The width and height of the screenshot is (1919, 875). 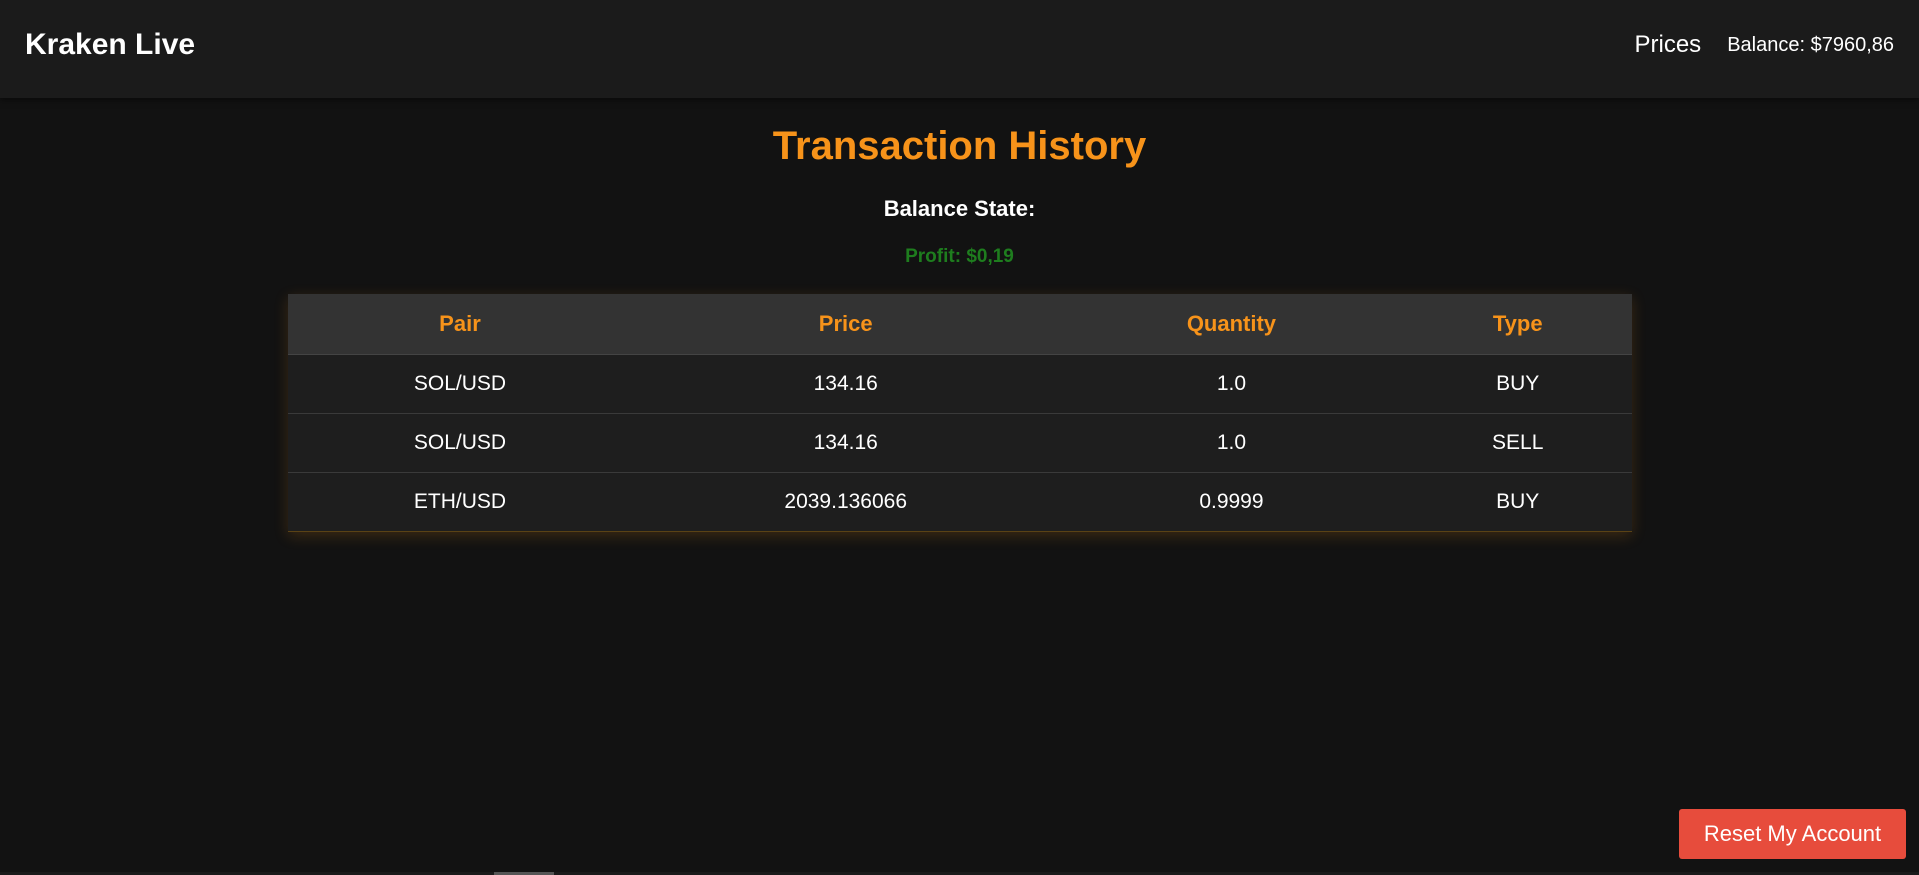 I want to click on cell-price: 2039.136066, so click(x=845, y=502).